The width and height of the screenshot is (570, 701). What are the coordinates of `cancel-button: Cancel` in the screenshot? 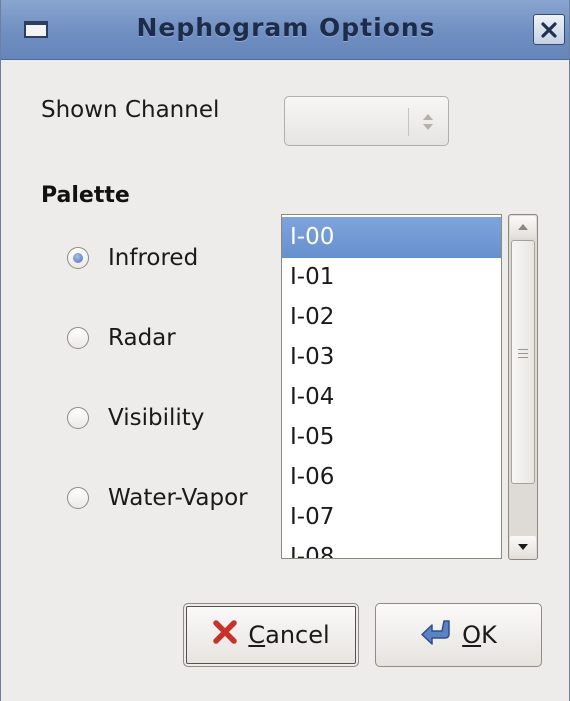 It's located at (271, 635).